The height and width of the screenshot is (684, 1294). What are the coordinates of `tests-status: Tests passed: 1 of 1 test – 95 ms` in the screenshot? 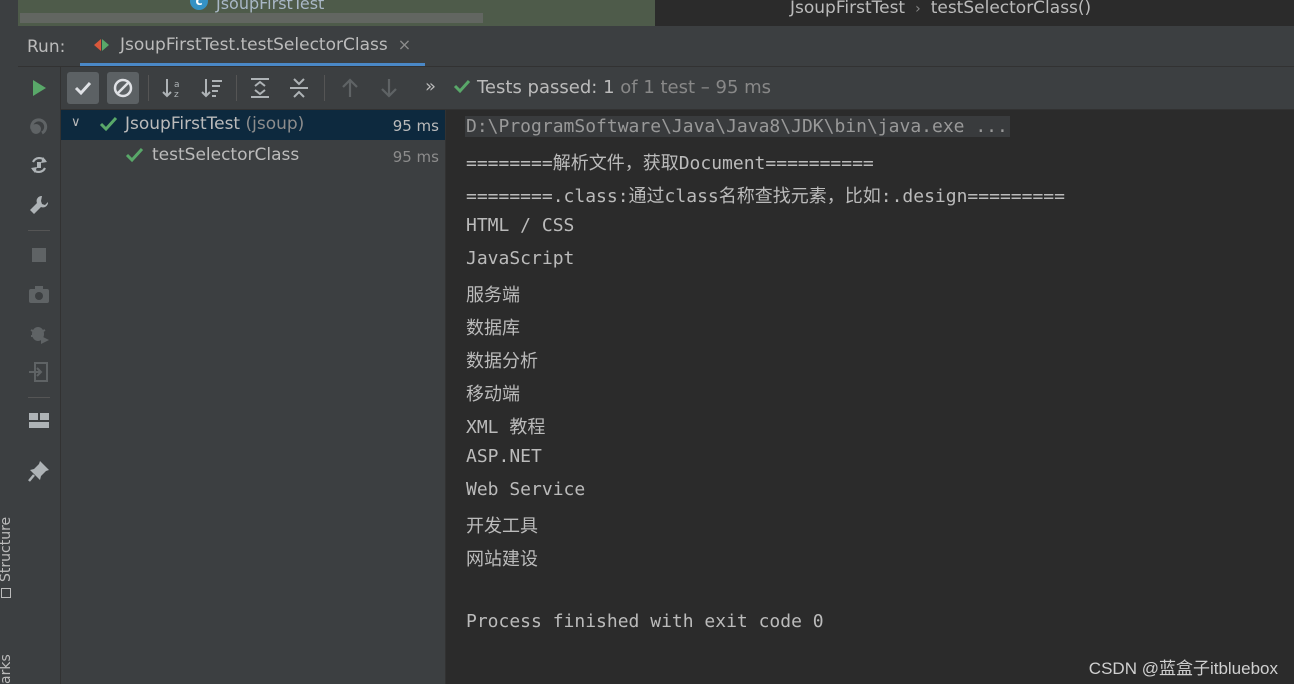 It's located at (612, 87).